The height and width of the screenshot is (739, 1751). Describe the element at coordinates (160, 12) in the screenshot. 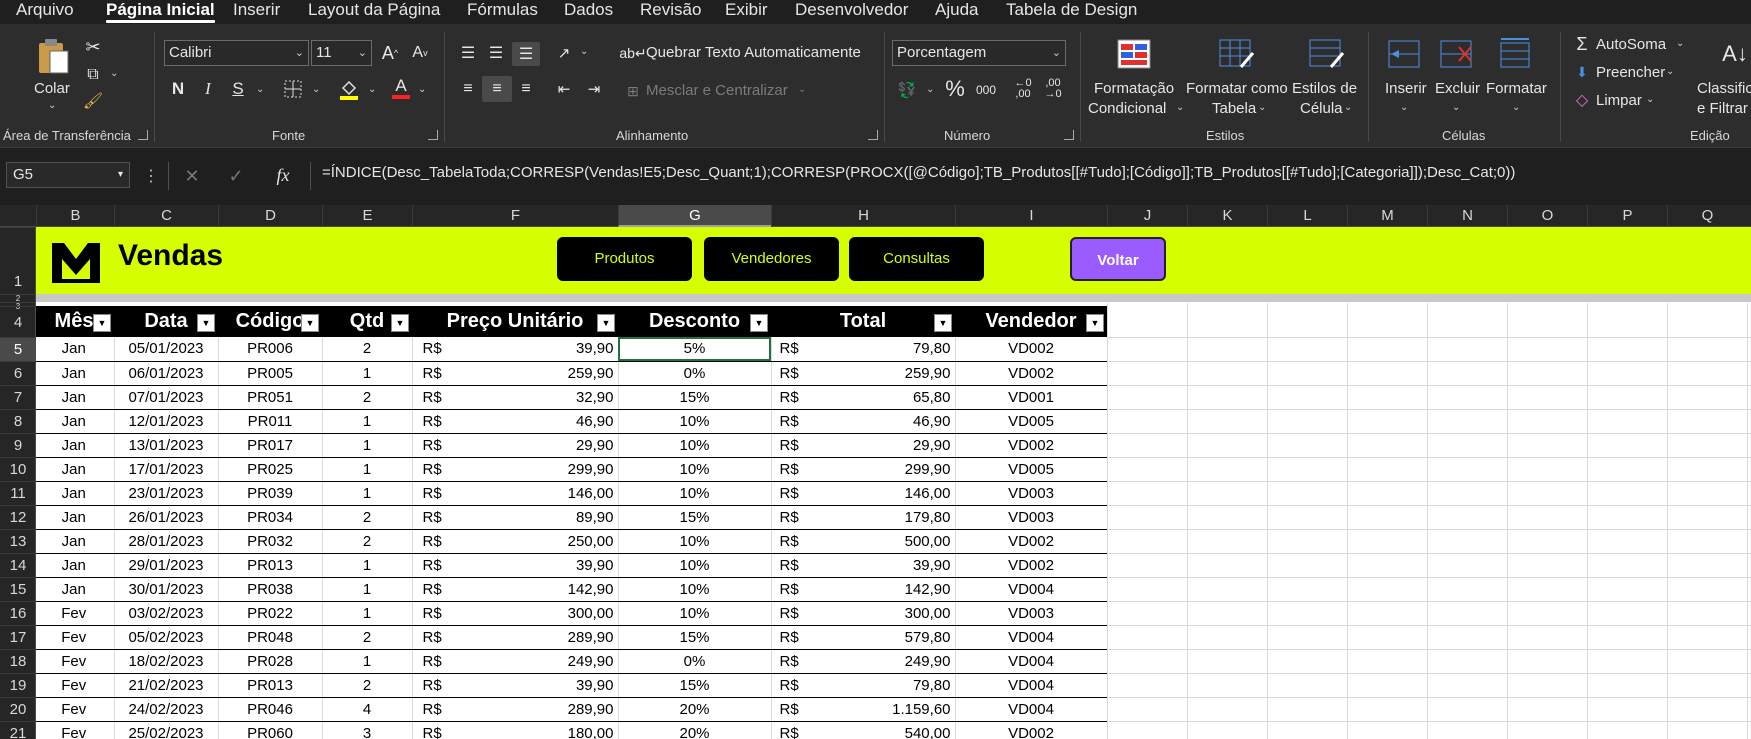

I see `tab-pagina-inicial: Página Inicial` at that location.